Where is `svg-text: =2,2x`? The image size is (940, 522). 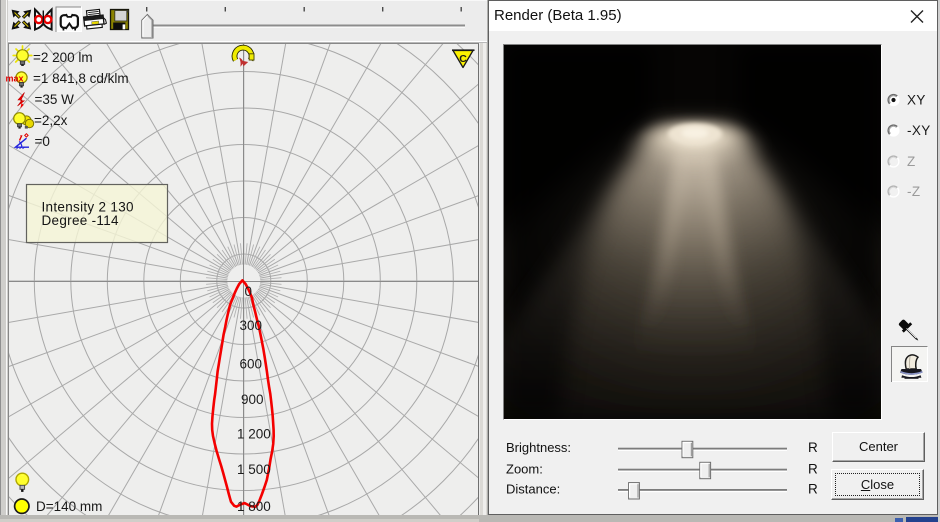
svg-text: =2,2x is located at coordinates (51, 120).